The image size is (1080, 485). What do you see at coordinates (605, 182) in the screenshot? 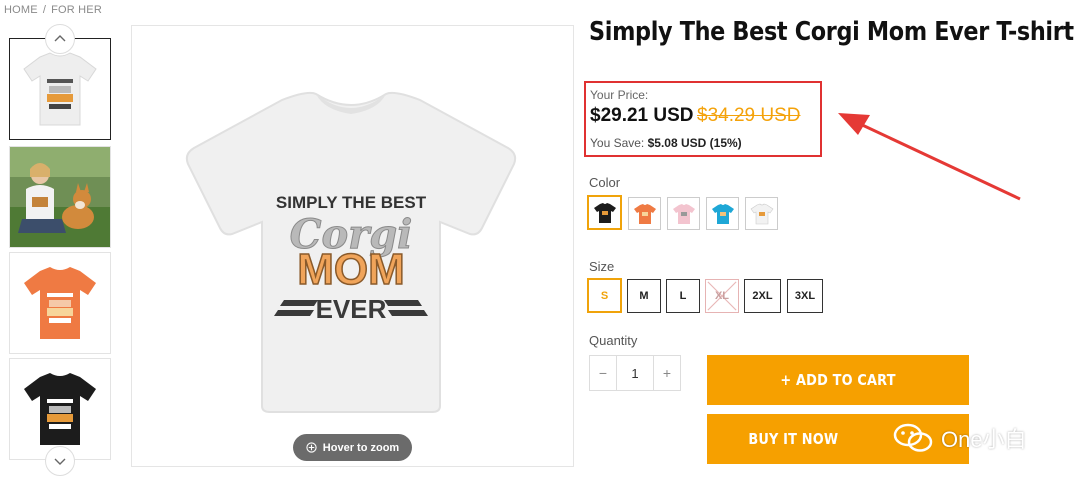
I see `color-label: Color` at bounding box center [605, 182].